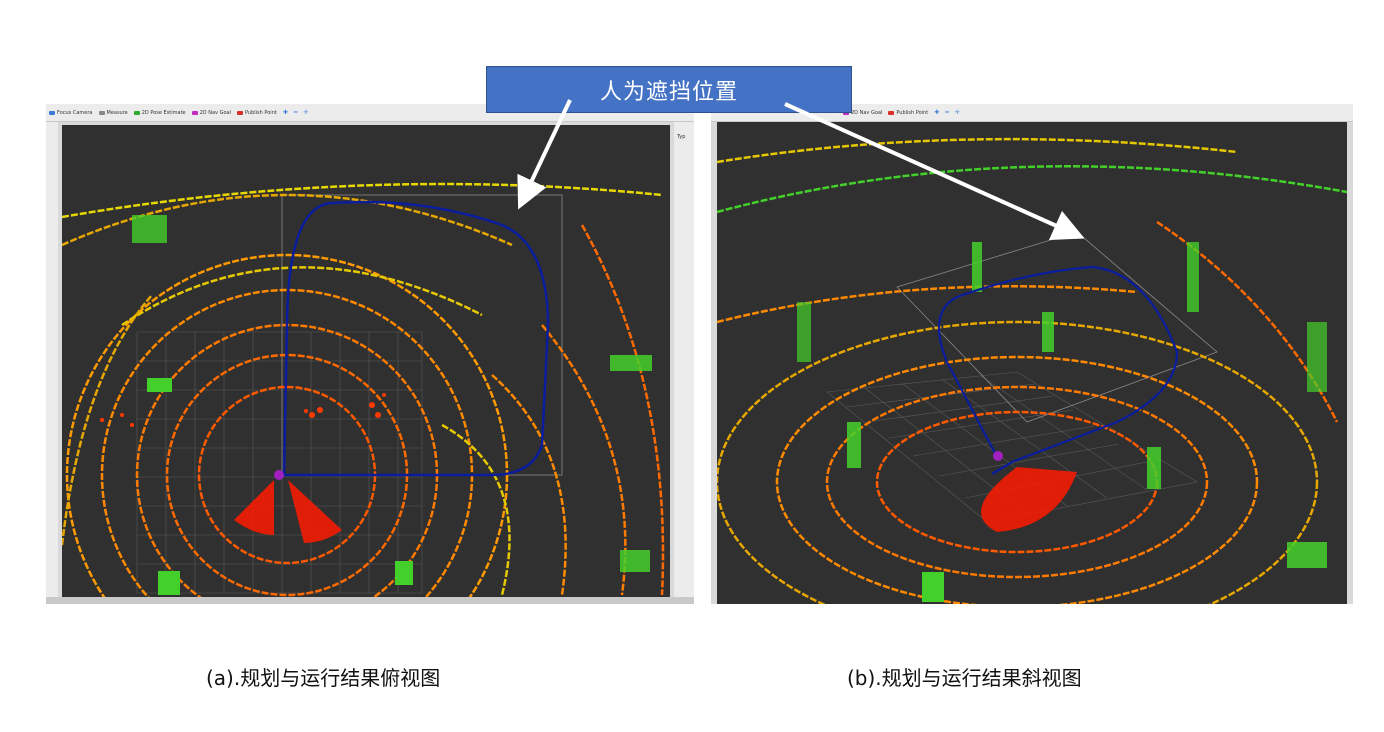  What do you see at coordinates (669, 89) in the screenshot?
I see `occlusion-callout-box: 人为遮挡位置` at bounding box center [669, 89].